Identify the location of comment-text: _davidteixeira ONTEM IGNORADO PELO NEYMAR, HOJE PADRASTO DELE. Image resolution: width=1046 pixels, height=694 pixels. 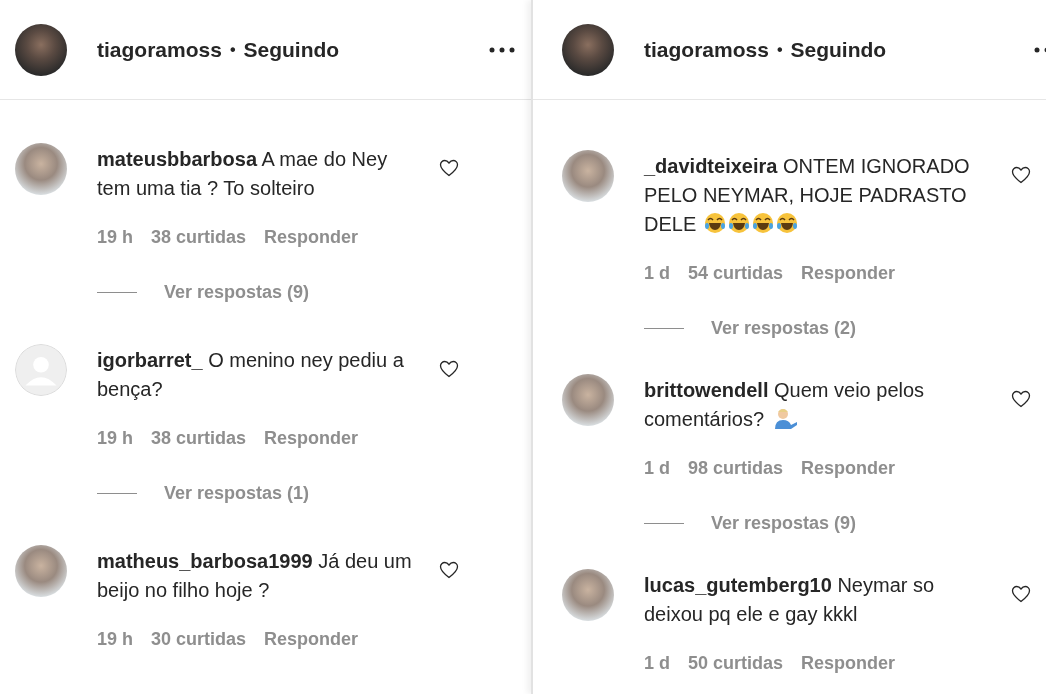
(807, 195).